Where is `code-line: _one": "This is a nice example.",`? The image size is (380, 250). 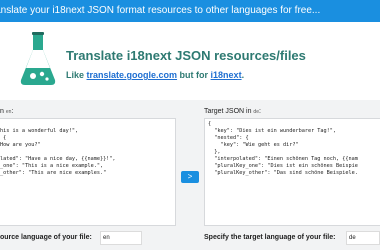 code-line: _one": "This is a nice example.", is located at coordinates (52, 166).